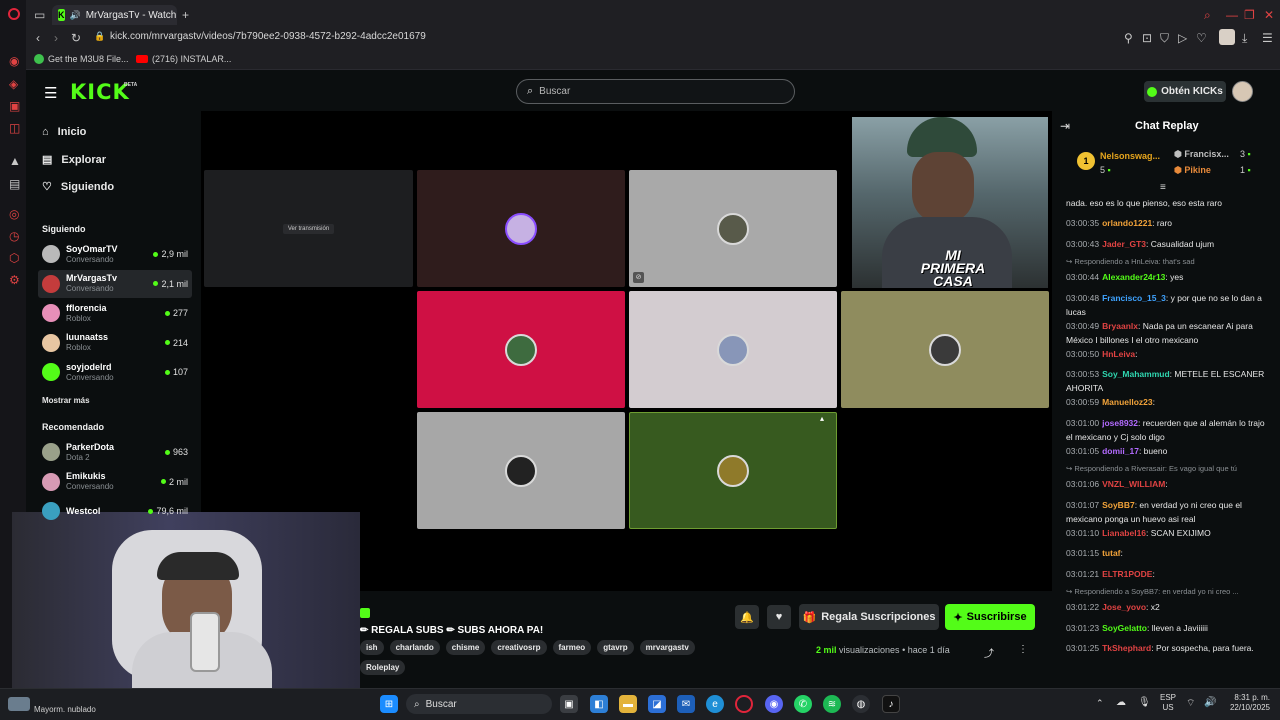 Image resolution: width=1280 pixels, height=720 pixels. What do you see at coordinates (519, 647) in the screenshot?
I see `tag: creativosrp` at bounding box center [519, 647].